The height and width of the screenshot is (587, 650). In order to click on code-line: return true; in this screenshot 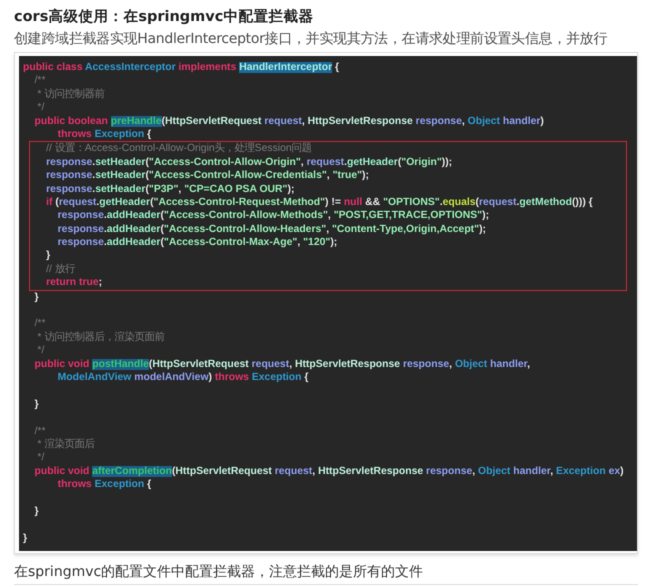, I will do `click(73, 283)`.